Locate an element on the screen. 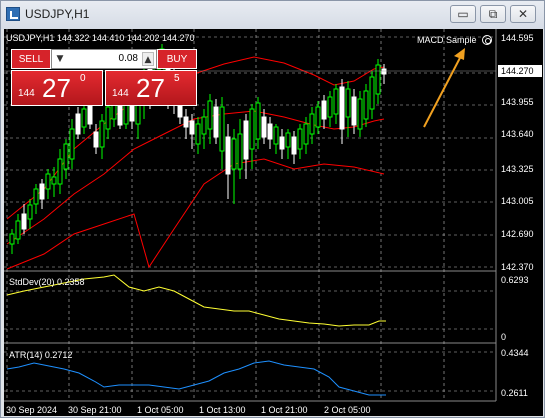  buy-price-box: 144 27 5 is located at coordinates (151, 88).